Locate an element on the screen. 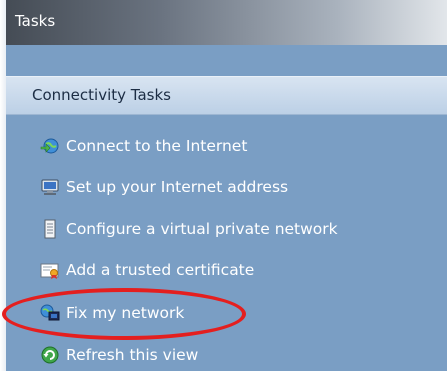 Image resolution: width=447 pixels, height=371 pixels. task-fix-my-network: Fix my network is located at coordinates (112, 313).